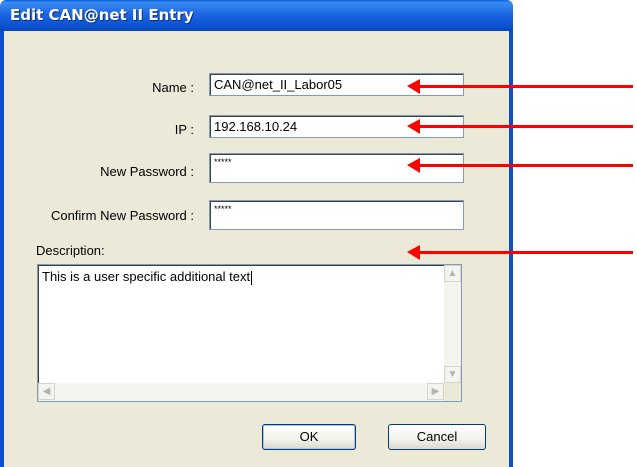 The image size is (637, 467). I want to click on scroll-up-arrow-icon: ▲, so click(452, 273).